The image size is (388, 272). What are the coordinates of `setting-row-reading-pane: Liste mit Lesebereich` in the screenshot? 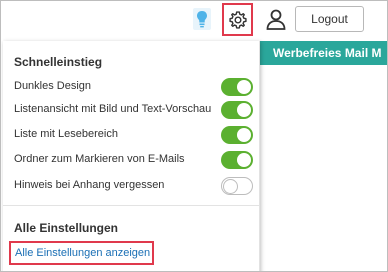 It's located at (131, 136).